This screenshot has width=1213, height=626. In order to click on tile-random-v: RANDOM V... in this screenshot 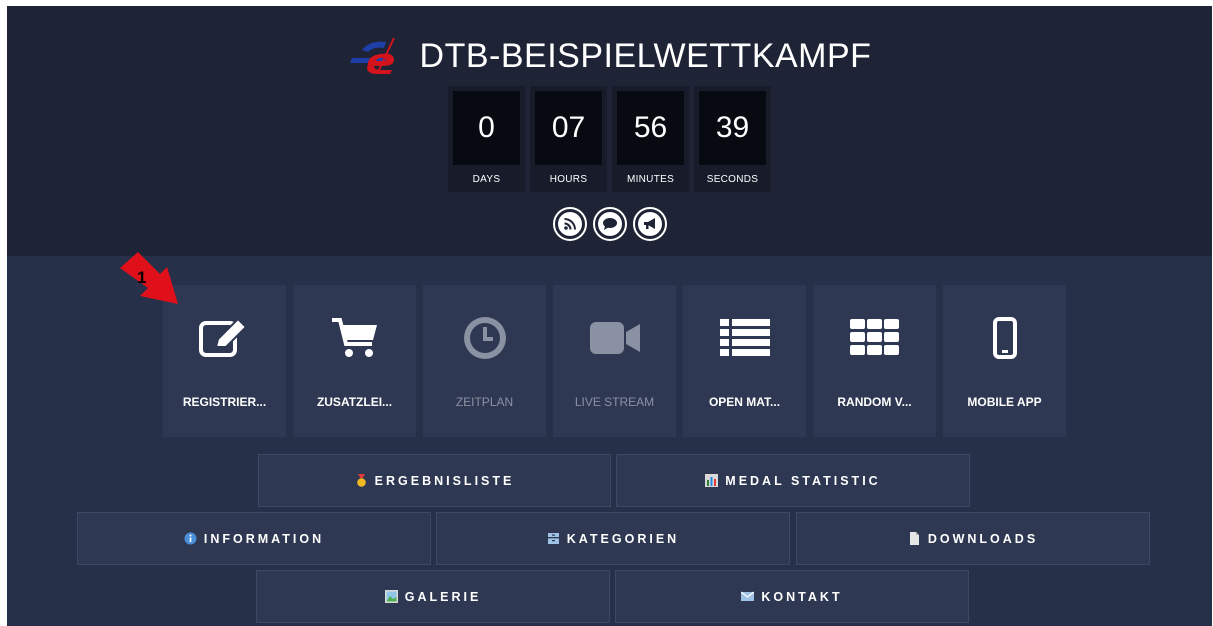, I will do `click(874, 361)`.